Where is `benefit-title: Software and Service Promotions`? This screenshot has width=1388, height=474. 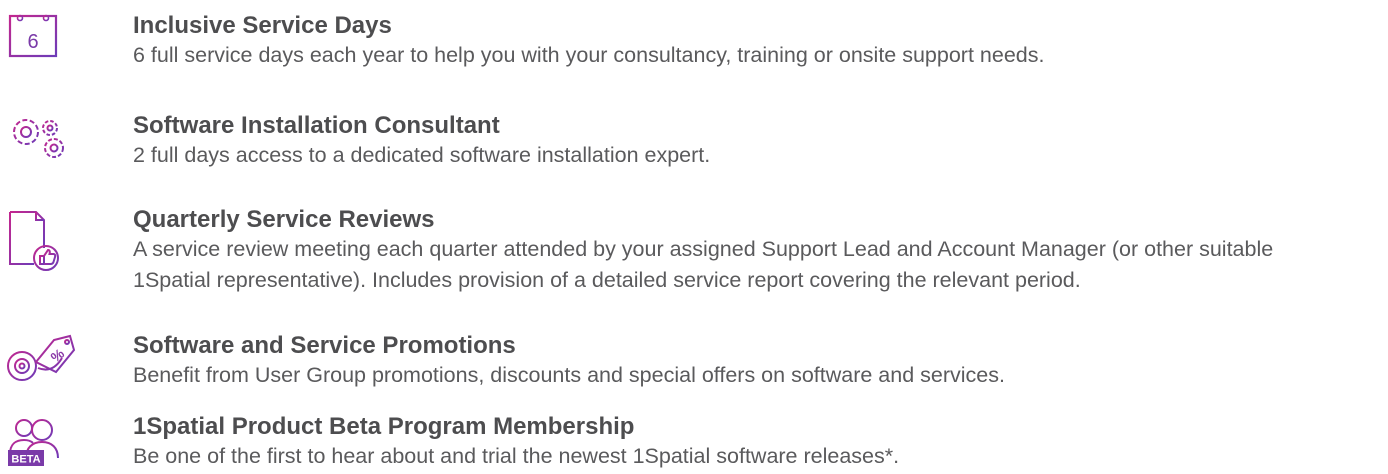 benefit-title: Software and Service Promotions is located at coordinates (324, 345).